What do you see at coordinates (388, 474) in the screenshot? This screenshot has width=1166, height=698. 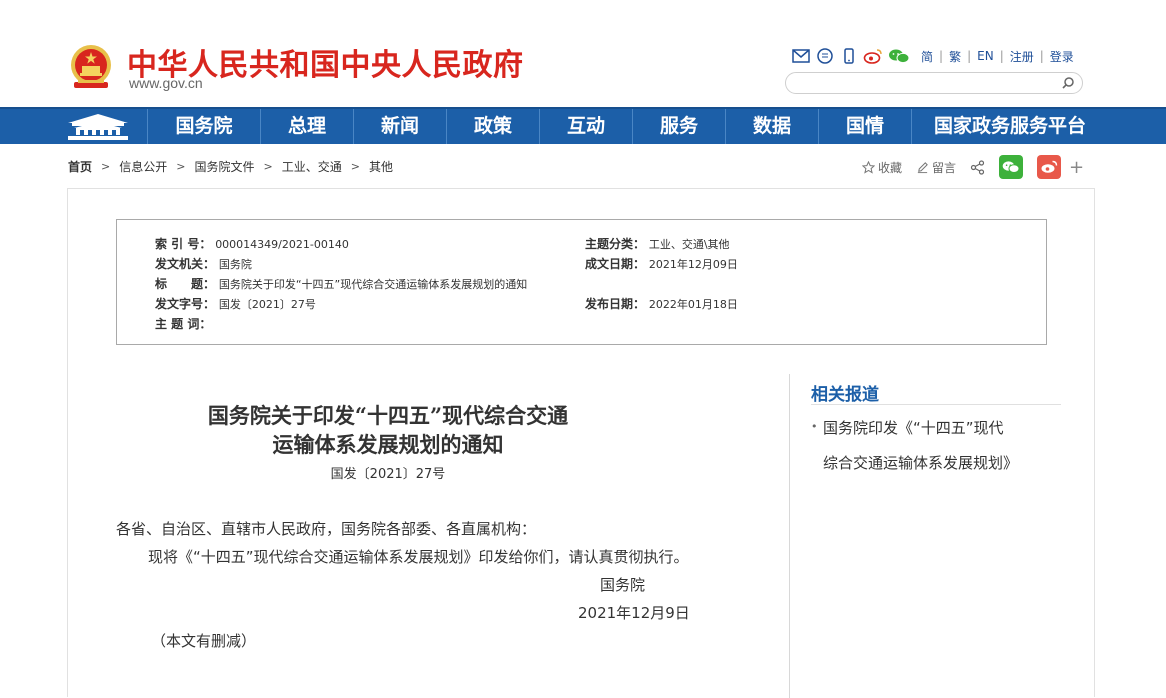 I see `article-doc-number: 国发〔2021〕27号` at bounding box center [388, 474].